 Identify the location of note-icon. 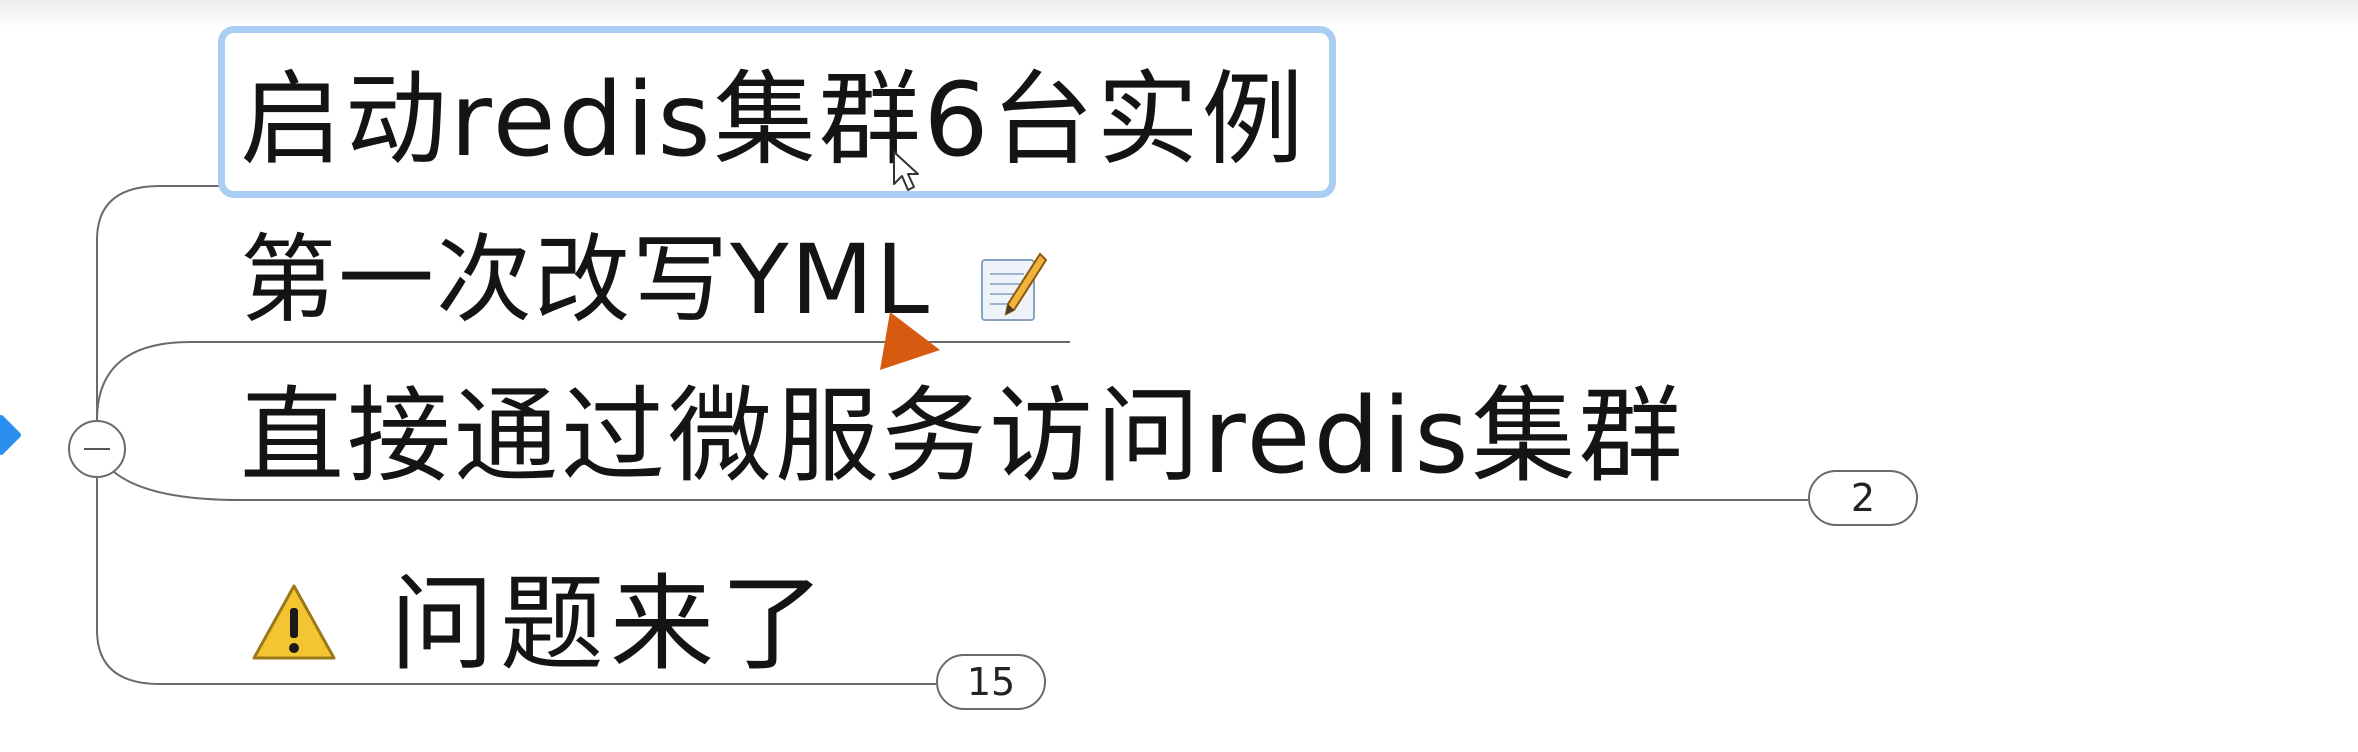
(1014, 288).